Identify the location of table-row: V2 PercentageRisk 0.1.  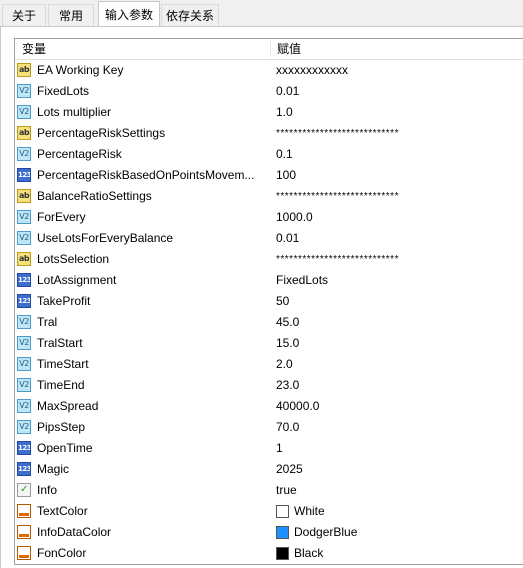
(269, 154).